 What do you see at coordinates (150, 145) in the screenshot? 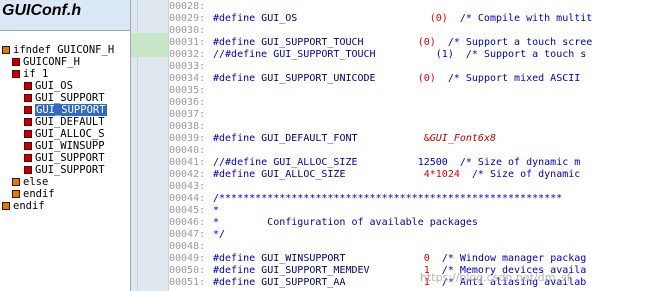
I see `gutter` at bounding box center [150, 145].